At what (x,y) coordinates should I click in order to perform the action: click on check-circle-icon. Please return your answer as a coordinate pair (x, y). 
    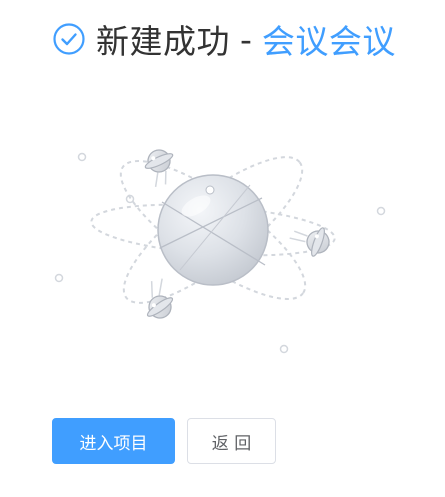
    Looking at the image, I should click on (69, 39).